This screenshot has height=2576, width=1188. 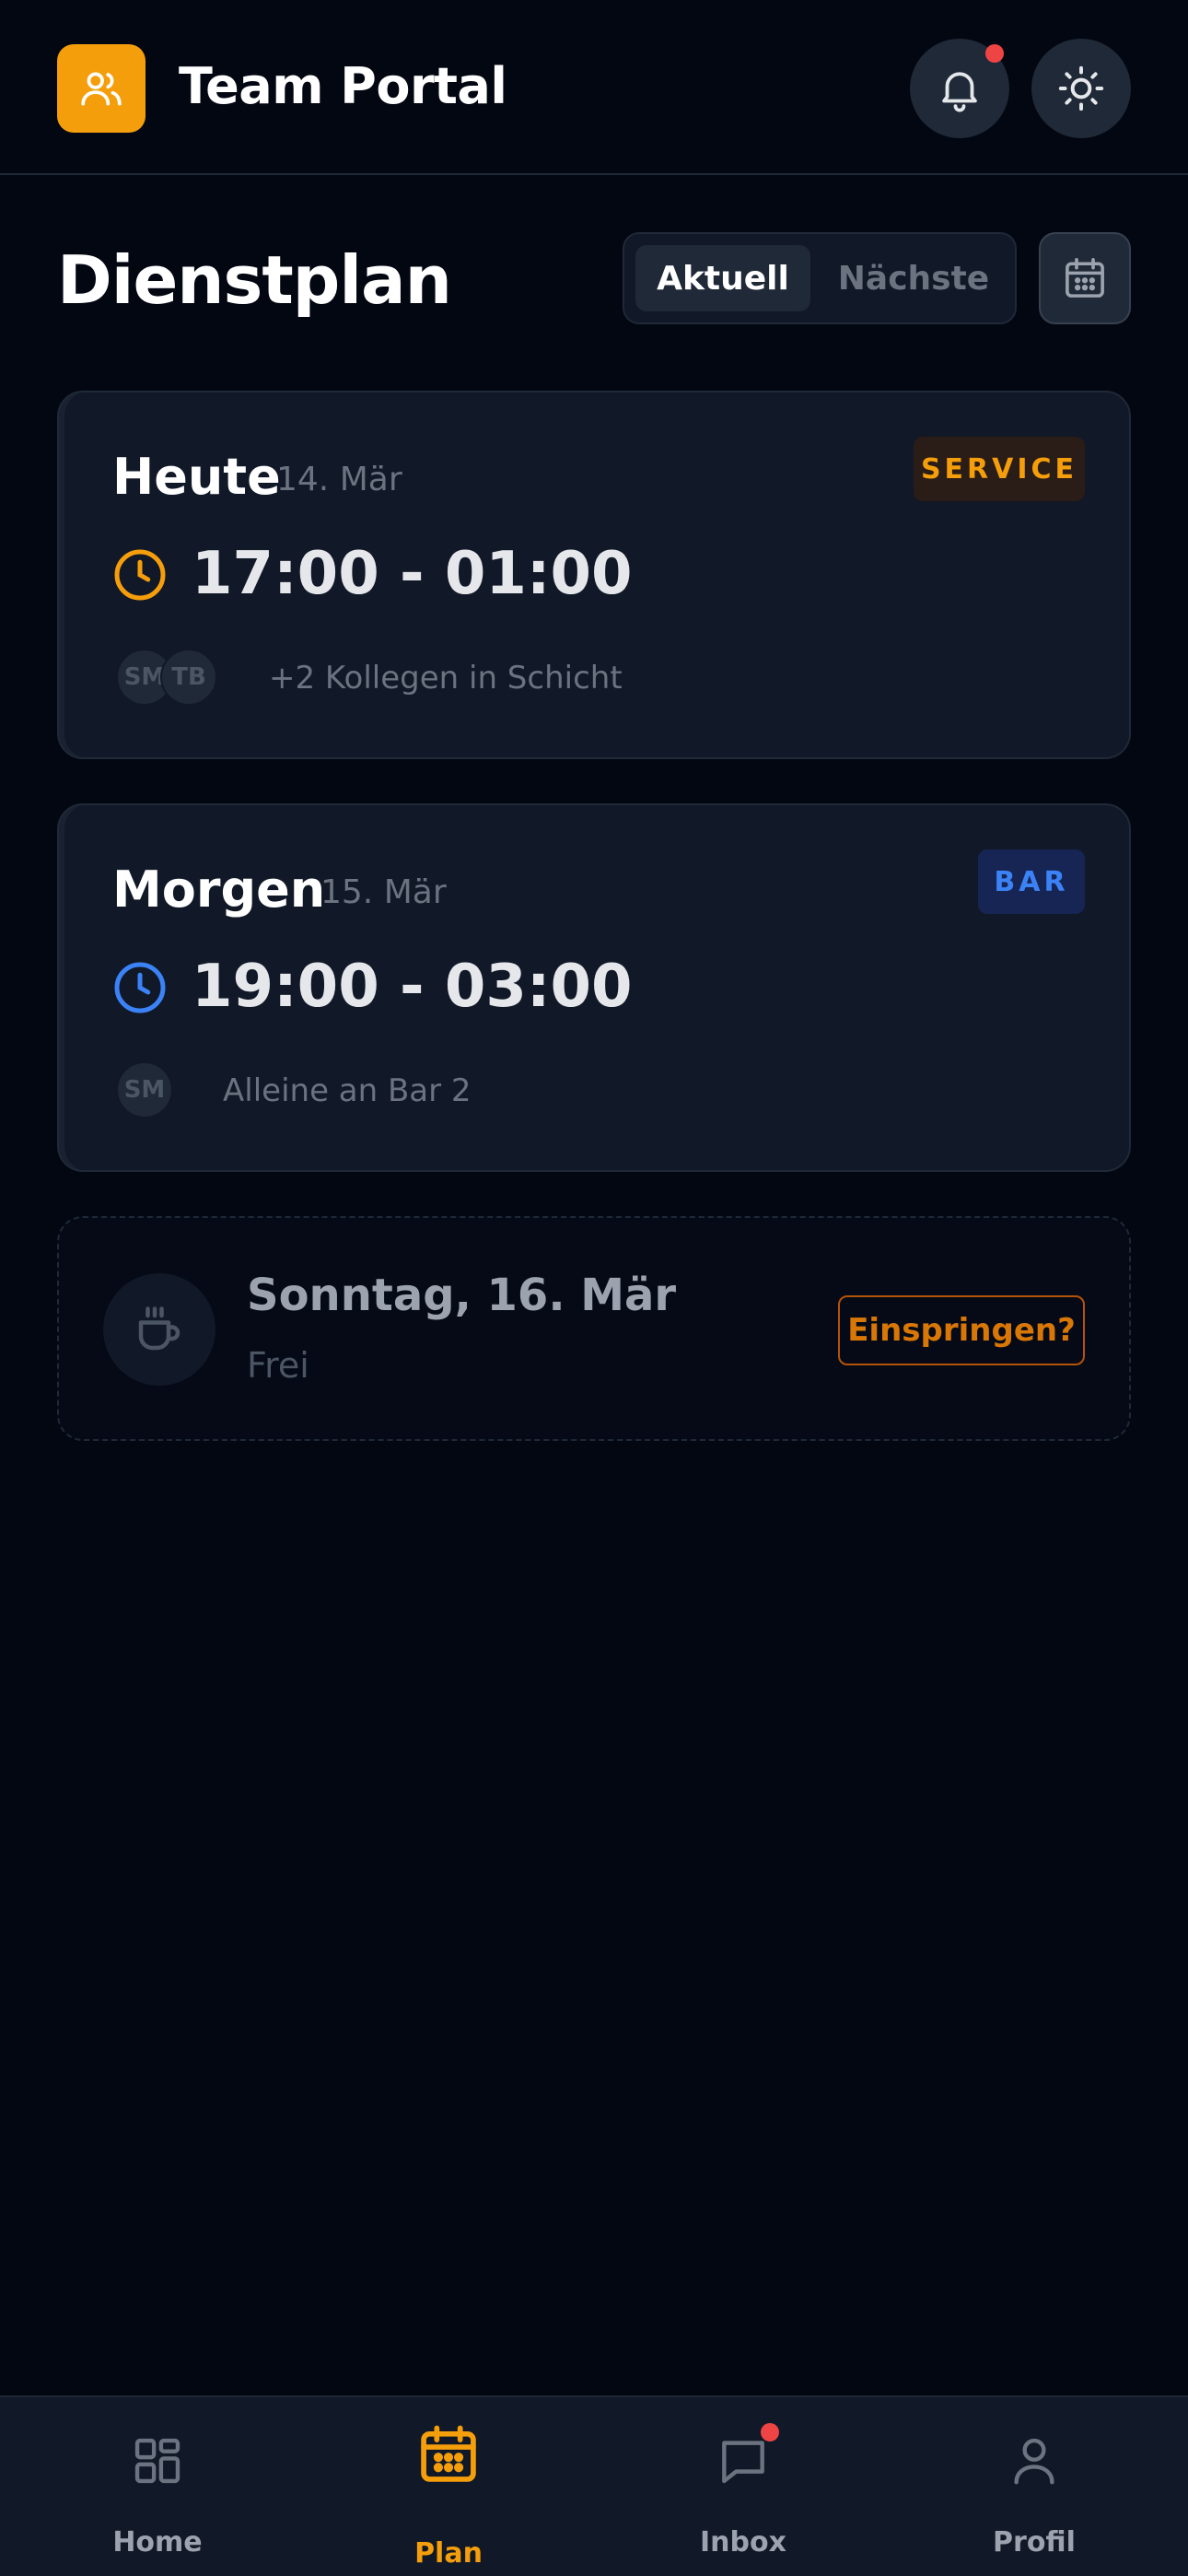 What do you see at coordinates (412, 574) in the screenshot?
I see `shift-time: 17:00 - 01:00` at bounding box center [412, 574].